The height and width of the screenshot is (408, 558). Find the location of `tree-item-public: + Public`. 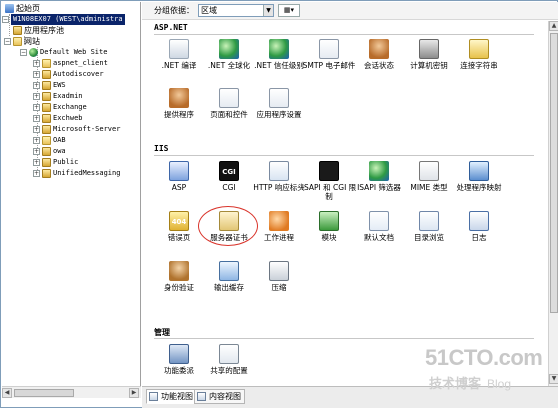

tree-item-public: + Public is located at coordinates (55, 162).